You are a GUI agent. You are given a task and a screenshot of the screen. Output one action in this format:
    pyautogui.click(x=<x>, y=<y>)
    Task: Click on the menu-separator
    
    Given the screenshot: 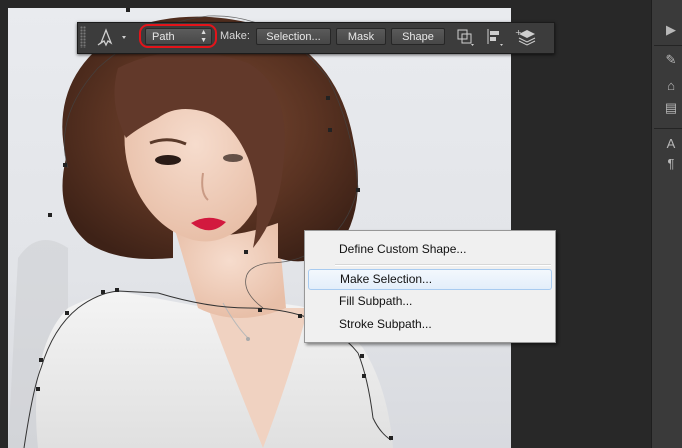 What is the action you would take?
    pyautogui.click(x=443, y=265)
    